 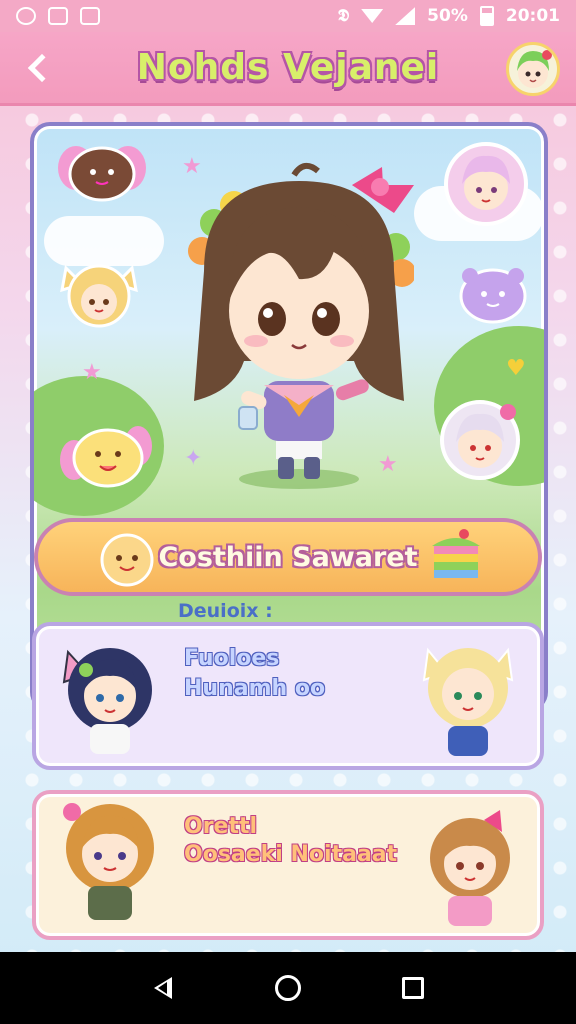 I want to click on main-character-illustration, so click(x=301, y=325).